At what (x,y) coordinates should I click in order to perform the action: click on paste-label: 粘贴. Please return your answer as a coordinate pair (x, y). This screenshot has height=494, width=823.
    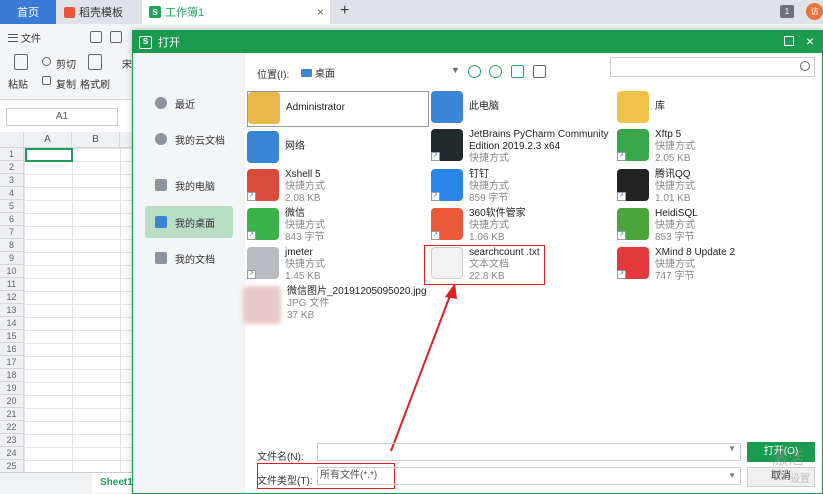
    Looking at the image, I should click on (18, 83).